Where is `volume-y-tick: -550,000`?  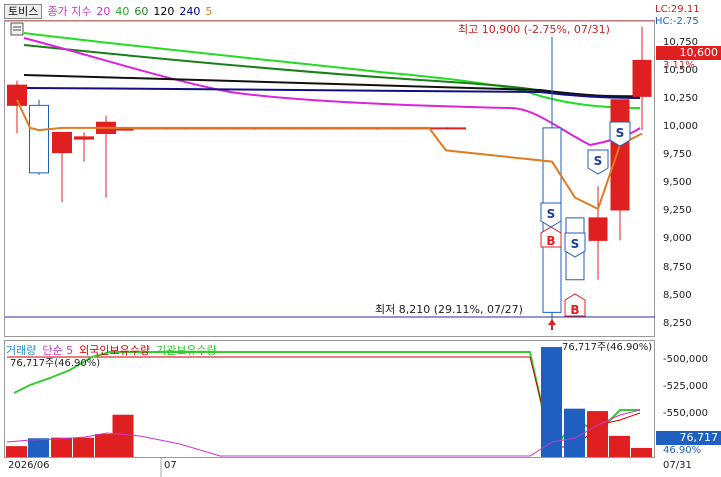
volume-y-tick: -550,000 is located at coordinates (685, 413).